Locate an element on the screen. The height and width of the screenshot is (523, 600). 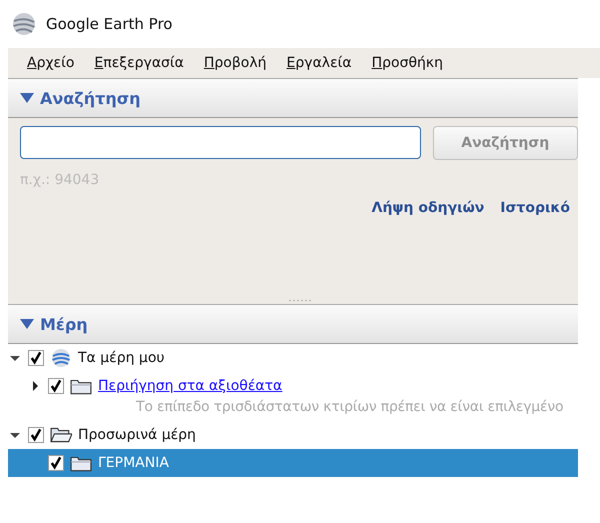
panel-link: Ιστορικό is located at coordinates (535, 208).